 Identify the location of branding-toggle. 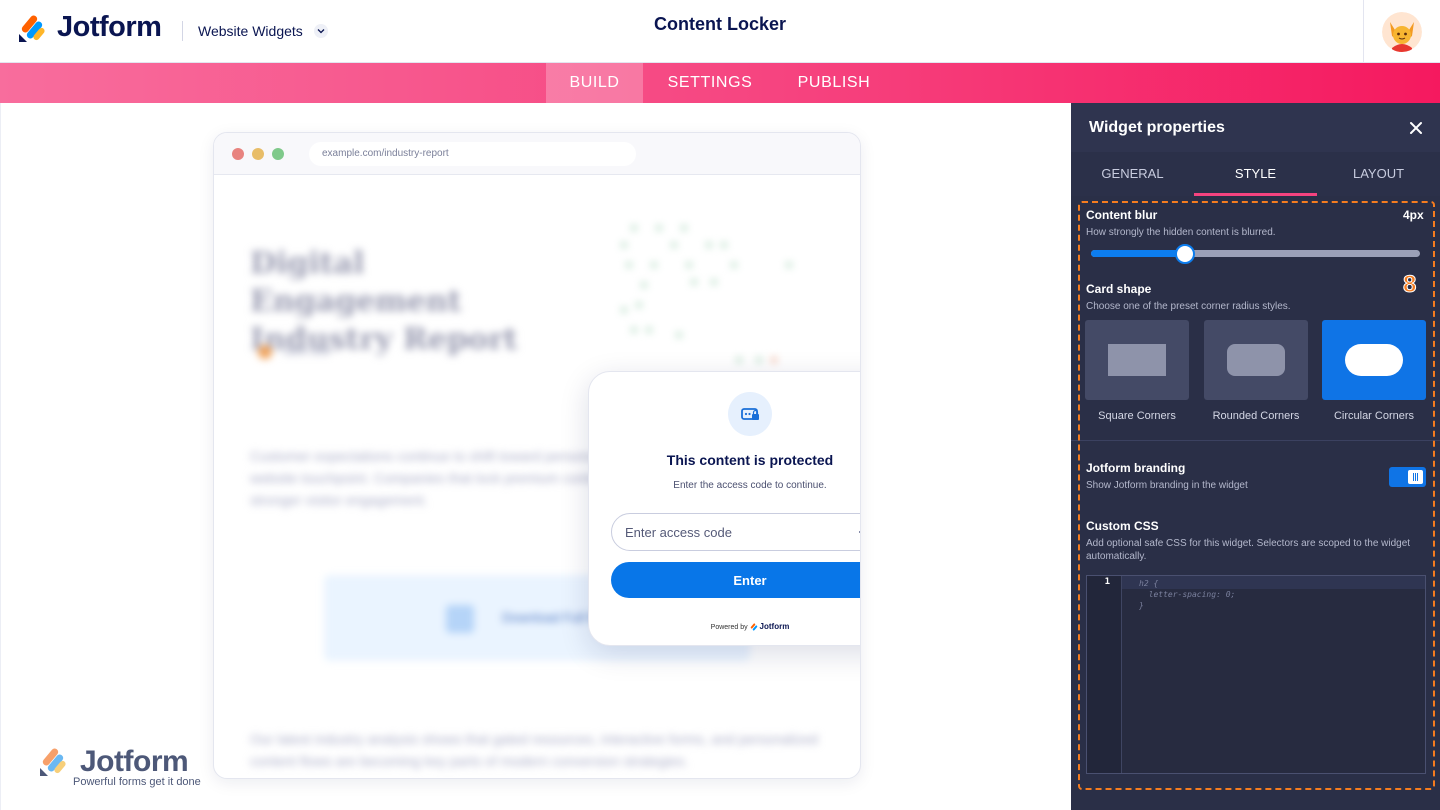
(1407, 477).